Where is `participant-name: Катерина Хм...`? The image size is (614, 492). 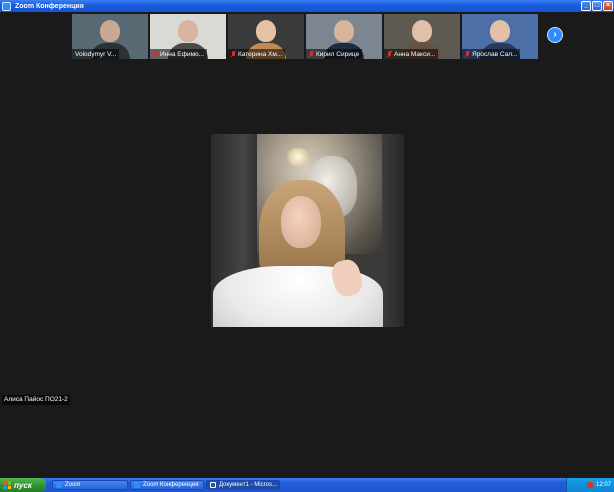
participant-name: Катерина Хм... is located at coordinates (260, 54).